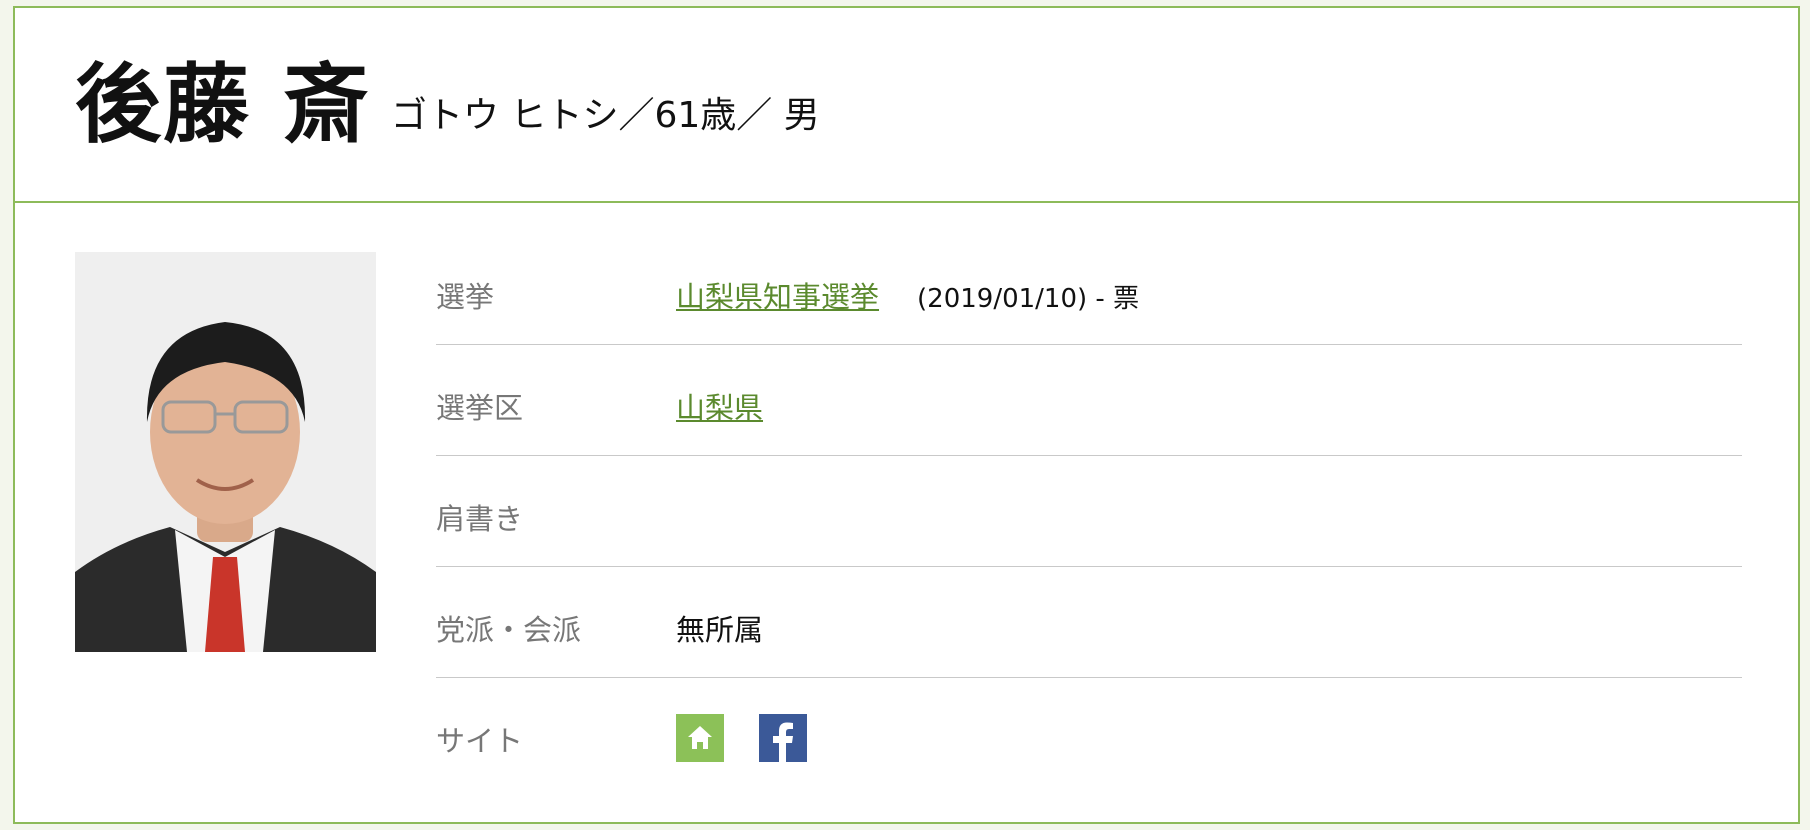 The image size is (1810, 830). I want to click on home-icon, so click(700, 738).